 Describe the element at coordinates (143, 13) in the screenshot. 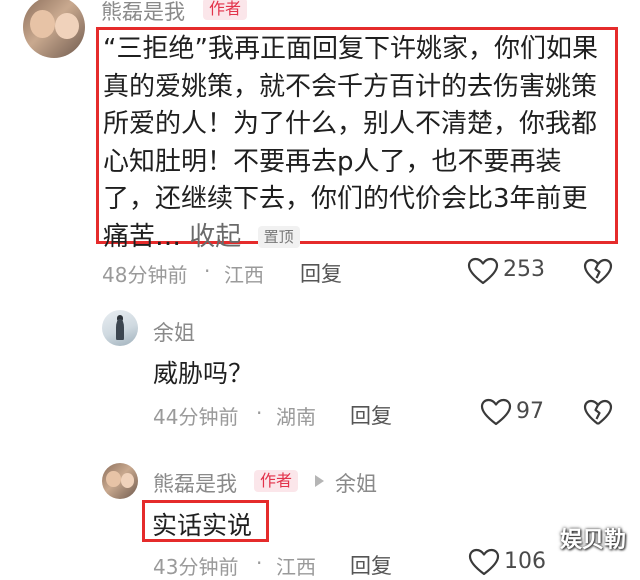

I see `comment-username: 熊磊是我` at that location.